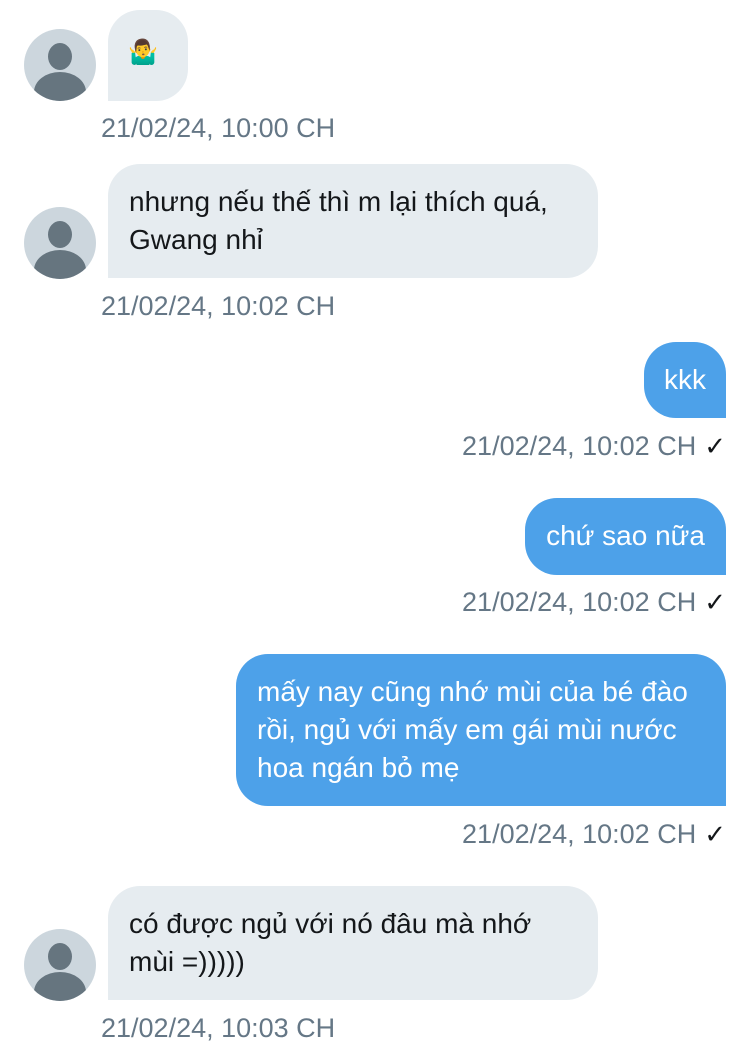 This screenshot has width=750, height=1052. I want to click on message-timestamp: 21/02/24, 10:03 CH, so click(218, 1028).